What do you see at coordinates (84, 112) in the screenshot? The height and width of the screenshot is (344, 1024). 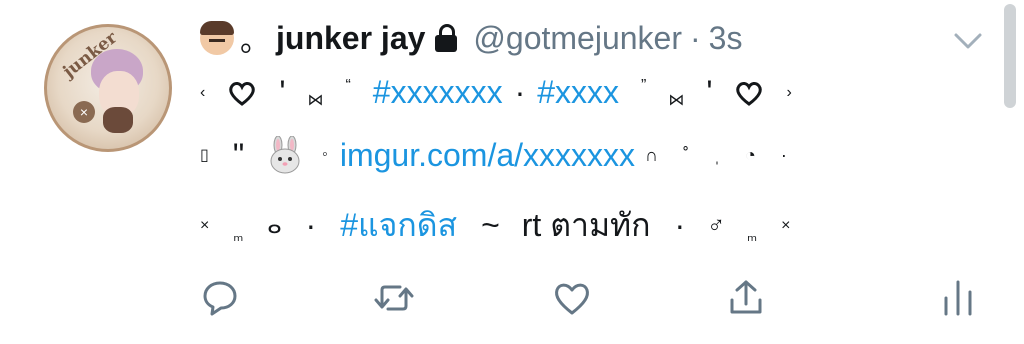 I see `avatar-x-badge: ×` at bounding box center [84, 112].